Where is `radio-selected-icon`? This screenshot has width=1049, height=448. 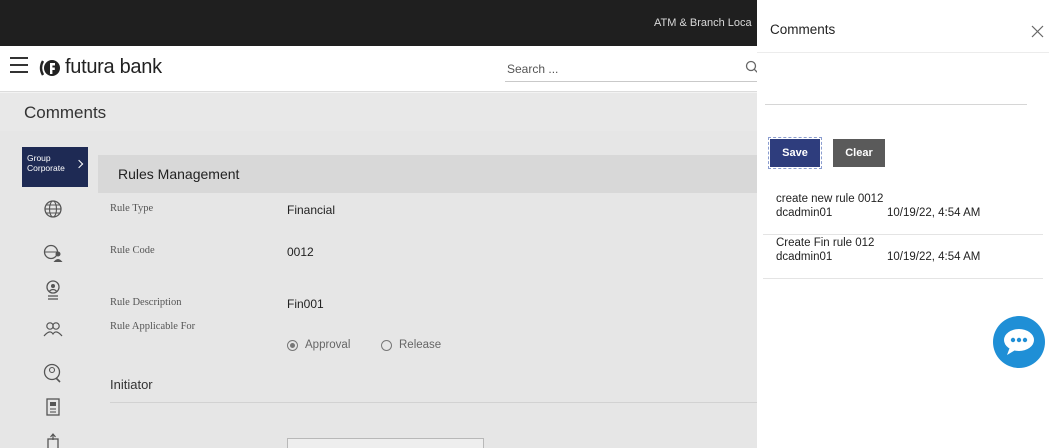 radio-selected-icon is located at coordinates (292, 345).